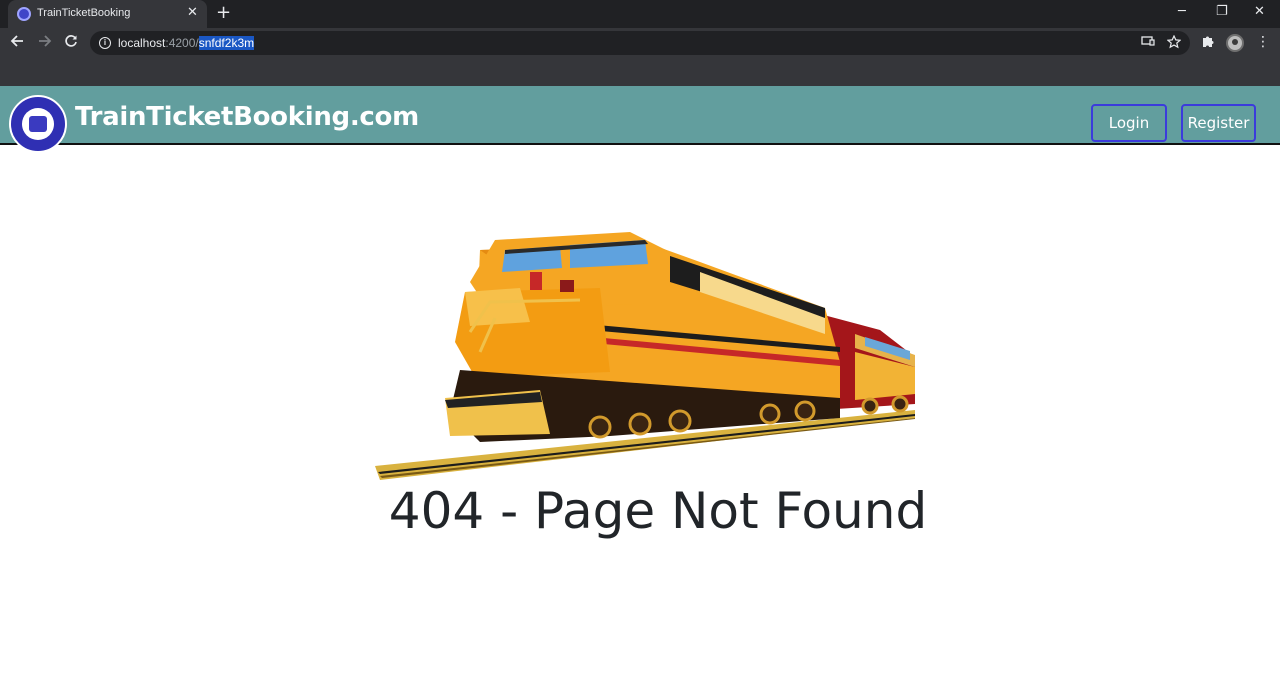 Image resolution: width=1280 pixels, height=692 pixels. Describe the element at coordinates (640, 72) in the screenshot. I see `bookmark-bar` at that location.